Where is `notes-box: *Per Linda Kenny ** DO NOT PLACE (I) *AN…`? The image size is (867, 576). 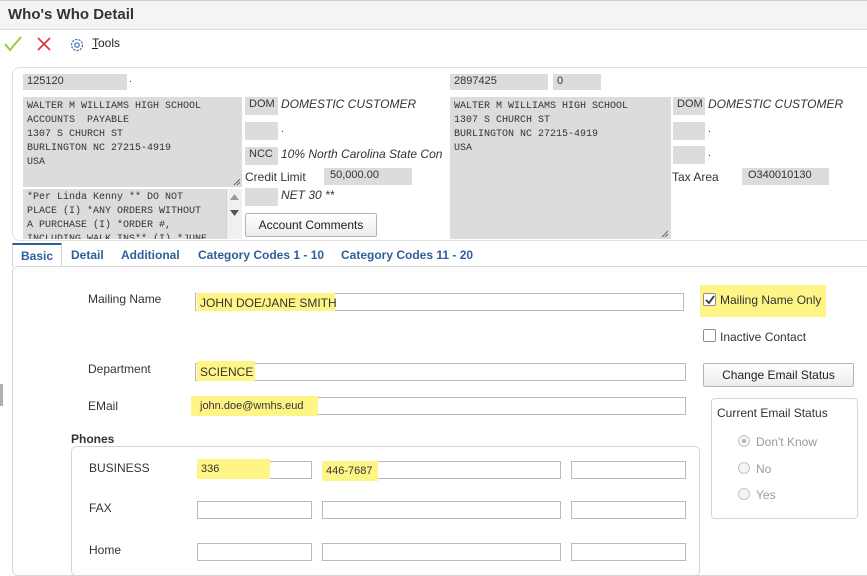
notes-box: *Per Linda Kenny ** DO NOT PLACE (I) *AN… is located at coordinates (132, 214).